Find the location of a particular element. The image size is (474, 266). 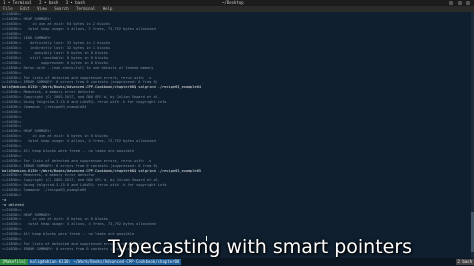

menu-terminal: Terminal is located at coordinates (85, 8).